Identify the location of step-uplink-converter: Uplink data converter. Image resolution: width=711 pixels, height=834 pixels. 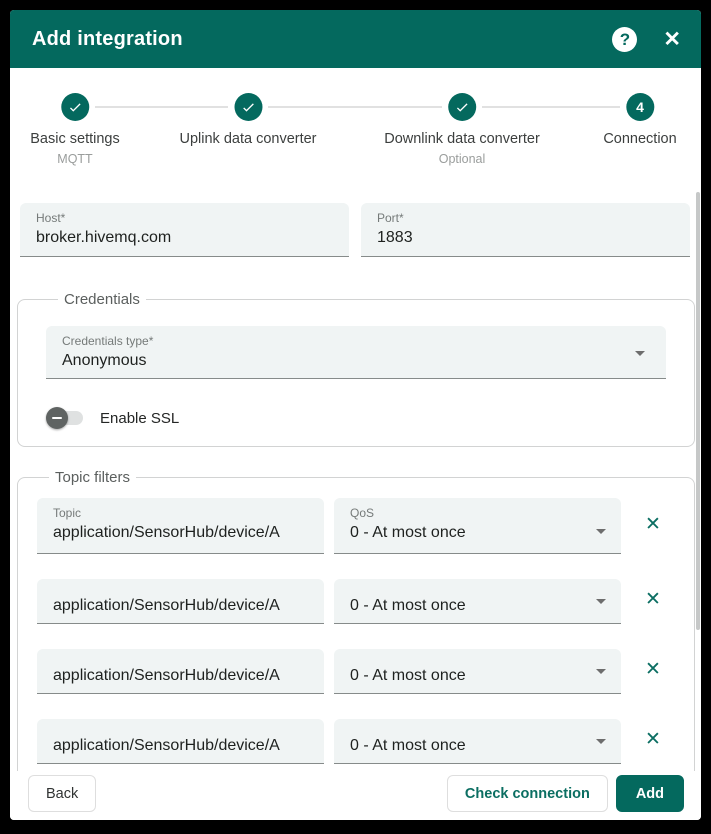
(248, 129).